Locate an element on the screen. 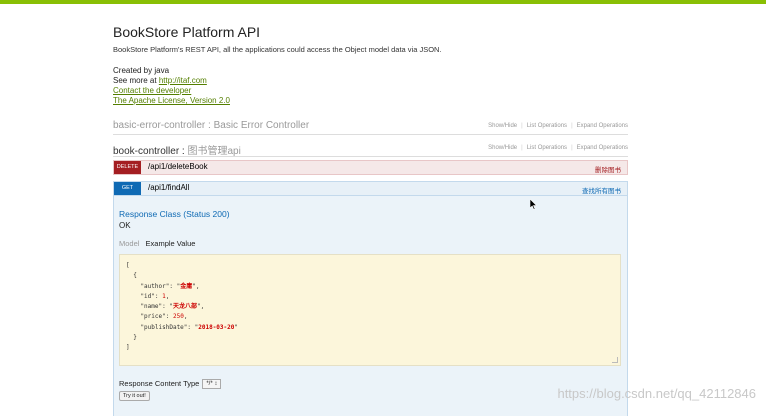 The image size is (766, 416). license-link: The Apache License, Version 2.0 is located at coordinates (171, 100).